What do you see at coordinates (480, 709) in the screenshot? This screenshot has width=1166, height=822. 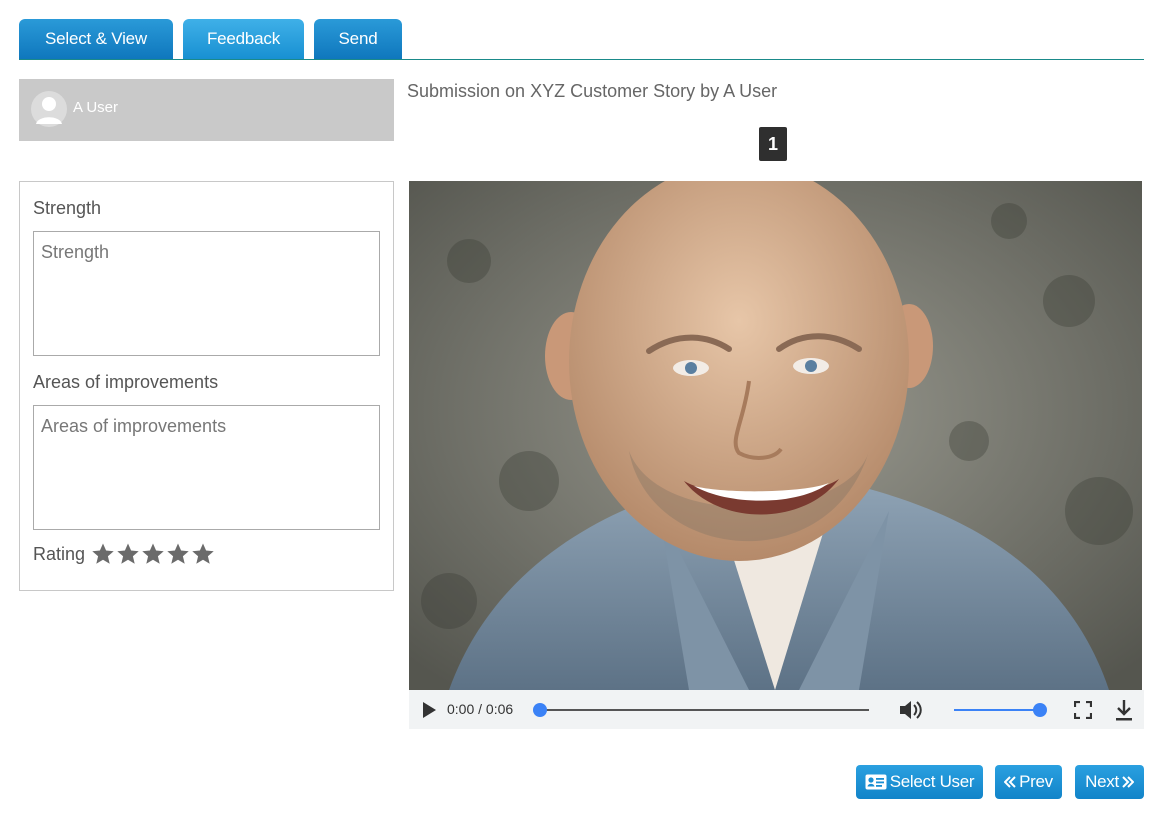 I see `time-display: 0:00 / 0:06` at bounding box center [480, 709].